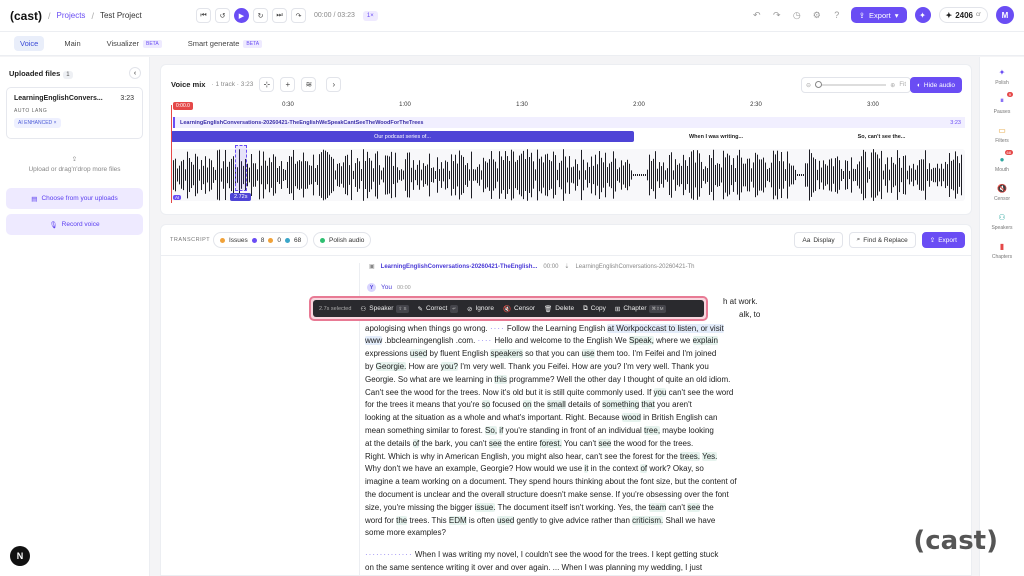 This screenshot has height=576, width=1024. I want to click on voice-mix-subtitle: · 1 track · 3:23, so click(232, 84).